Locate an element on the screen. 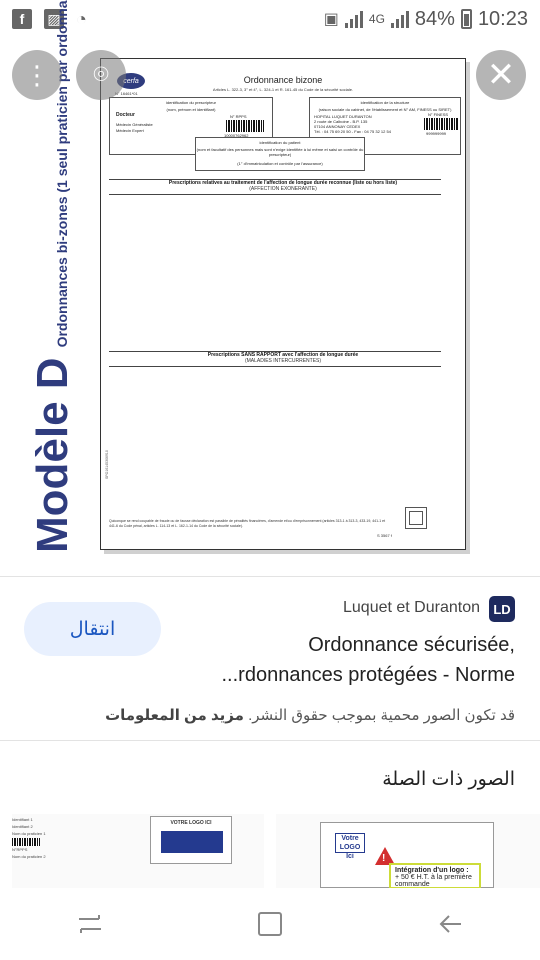  section-other-rule-bottom is located at coordinates (275, 366).